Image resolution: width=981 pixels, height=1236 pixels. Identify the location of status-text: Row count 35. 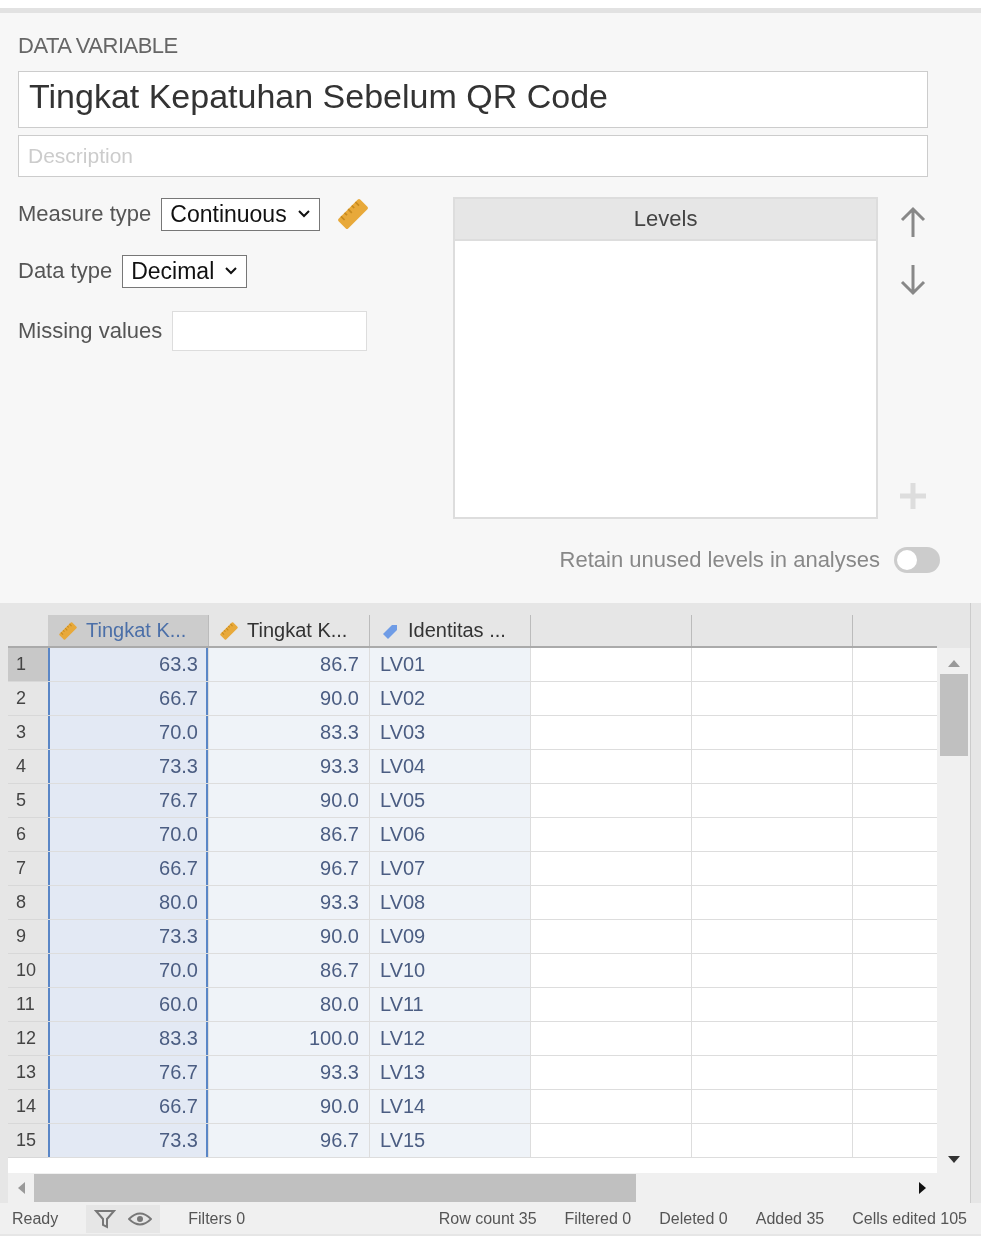
(487, 1218).